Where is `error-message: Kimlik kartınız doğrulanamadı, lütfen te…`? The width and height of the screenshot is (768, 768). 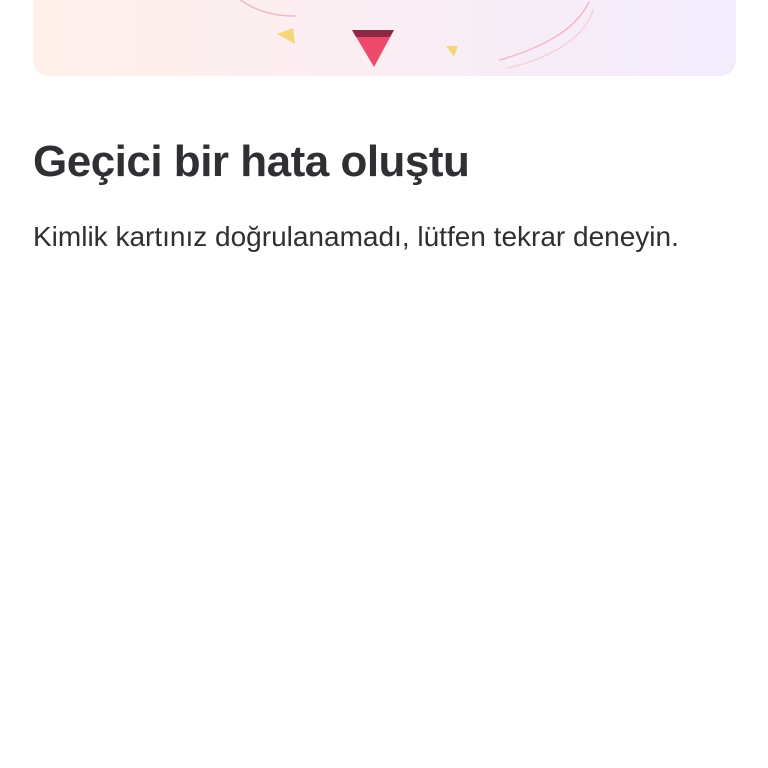
error-message: Kimlik kartınız doğrulanamadı, lütfen te… is located at coordinates (356, 236).